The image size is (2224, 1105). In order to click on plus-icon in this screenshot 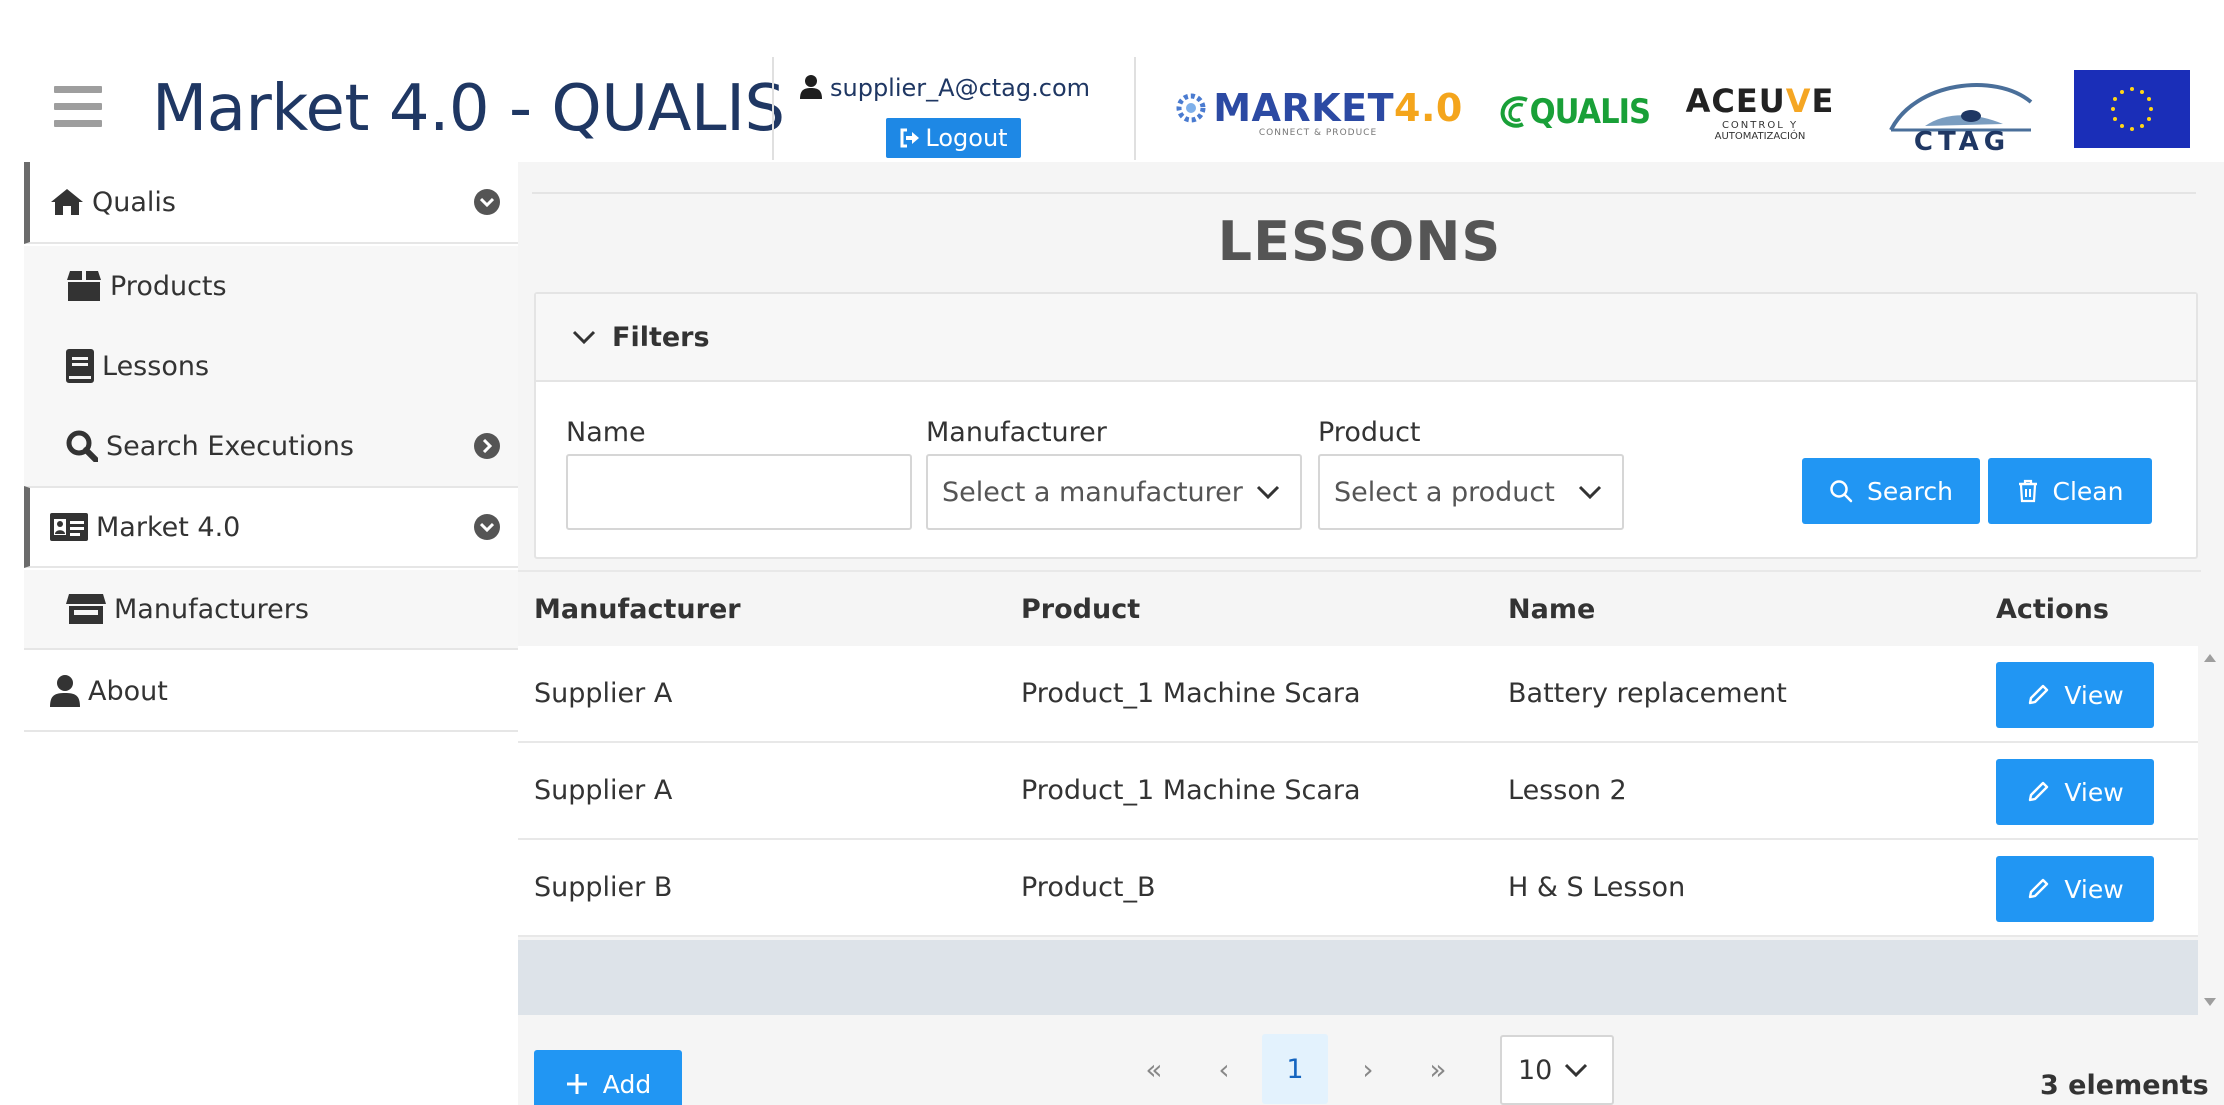, I will do `click(576, 1084)`.